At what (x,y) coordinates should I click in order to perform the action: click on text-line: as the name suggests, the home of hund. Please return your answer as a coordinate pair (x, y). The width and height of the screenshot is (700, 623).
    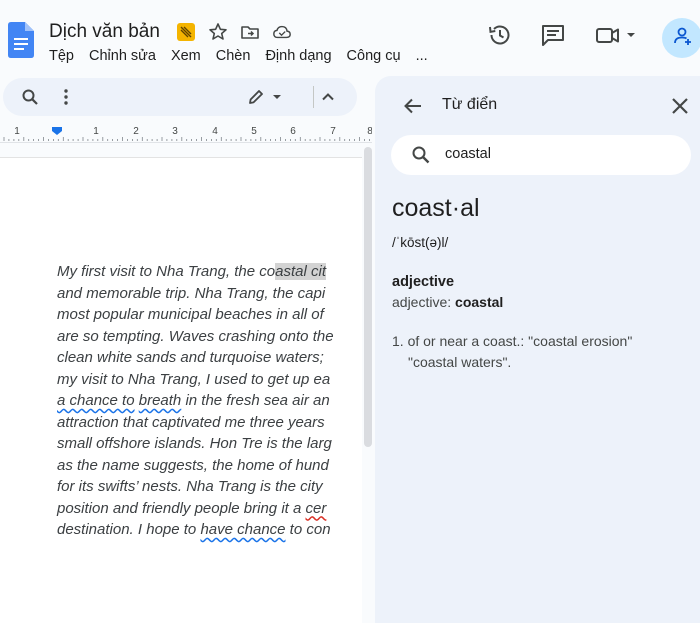
    Looking at the image, I should click on (209, 466).